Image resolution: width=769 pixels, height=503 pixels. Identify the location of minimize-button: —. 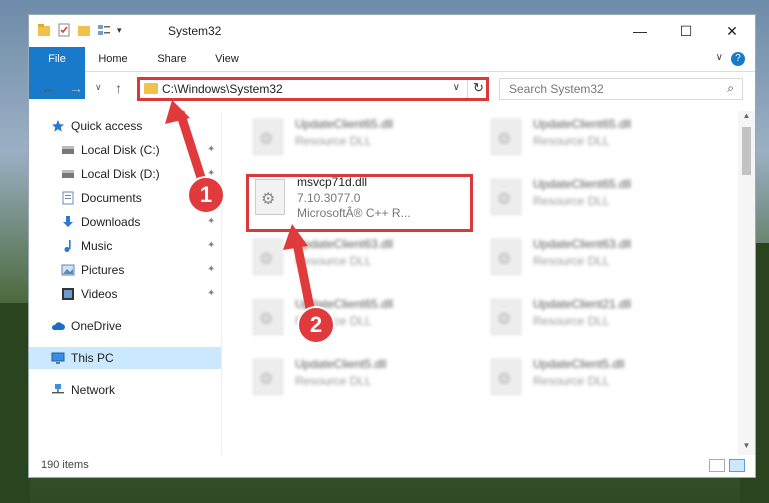
(640, 31).